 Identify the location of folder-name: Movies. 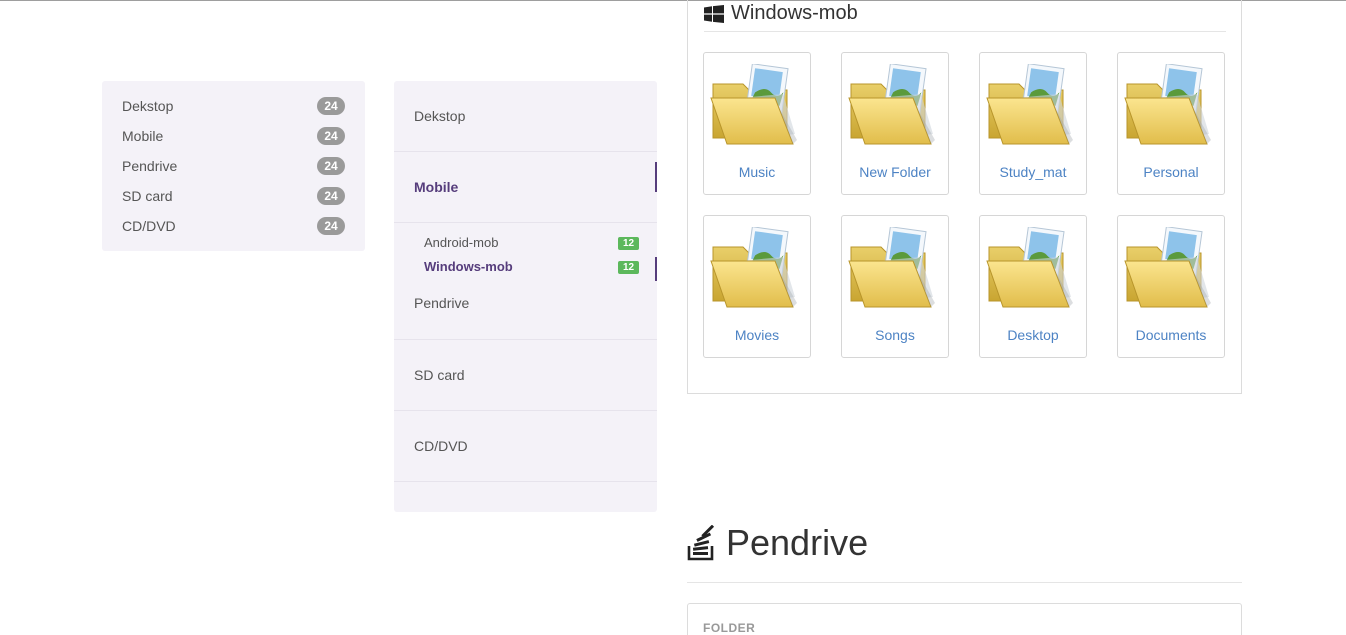
(757, 335).